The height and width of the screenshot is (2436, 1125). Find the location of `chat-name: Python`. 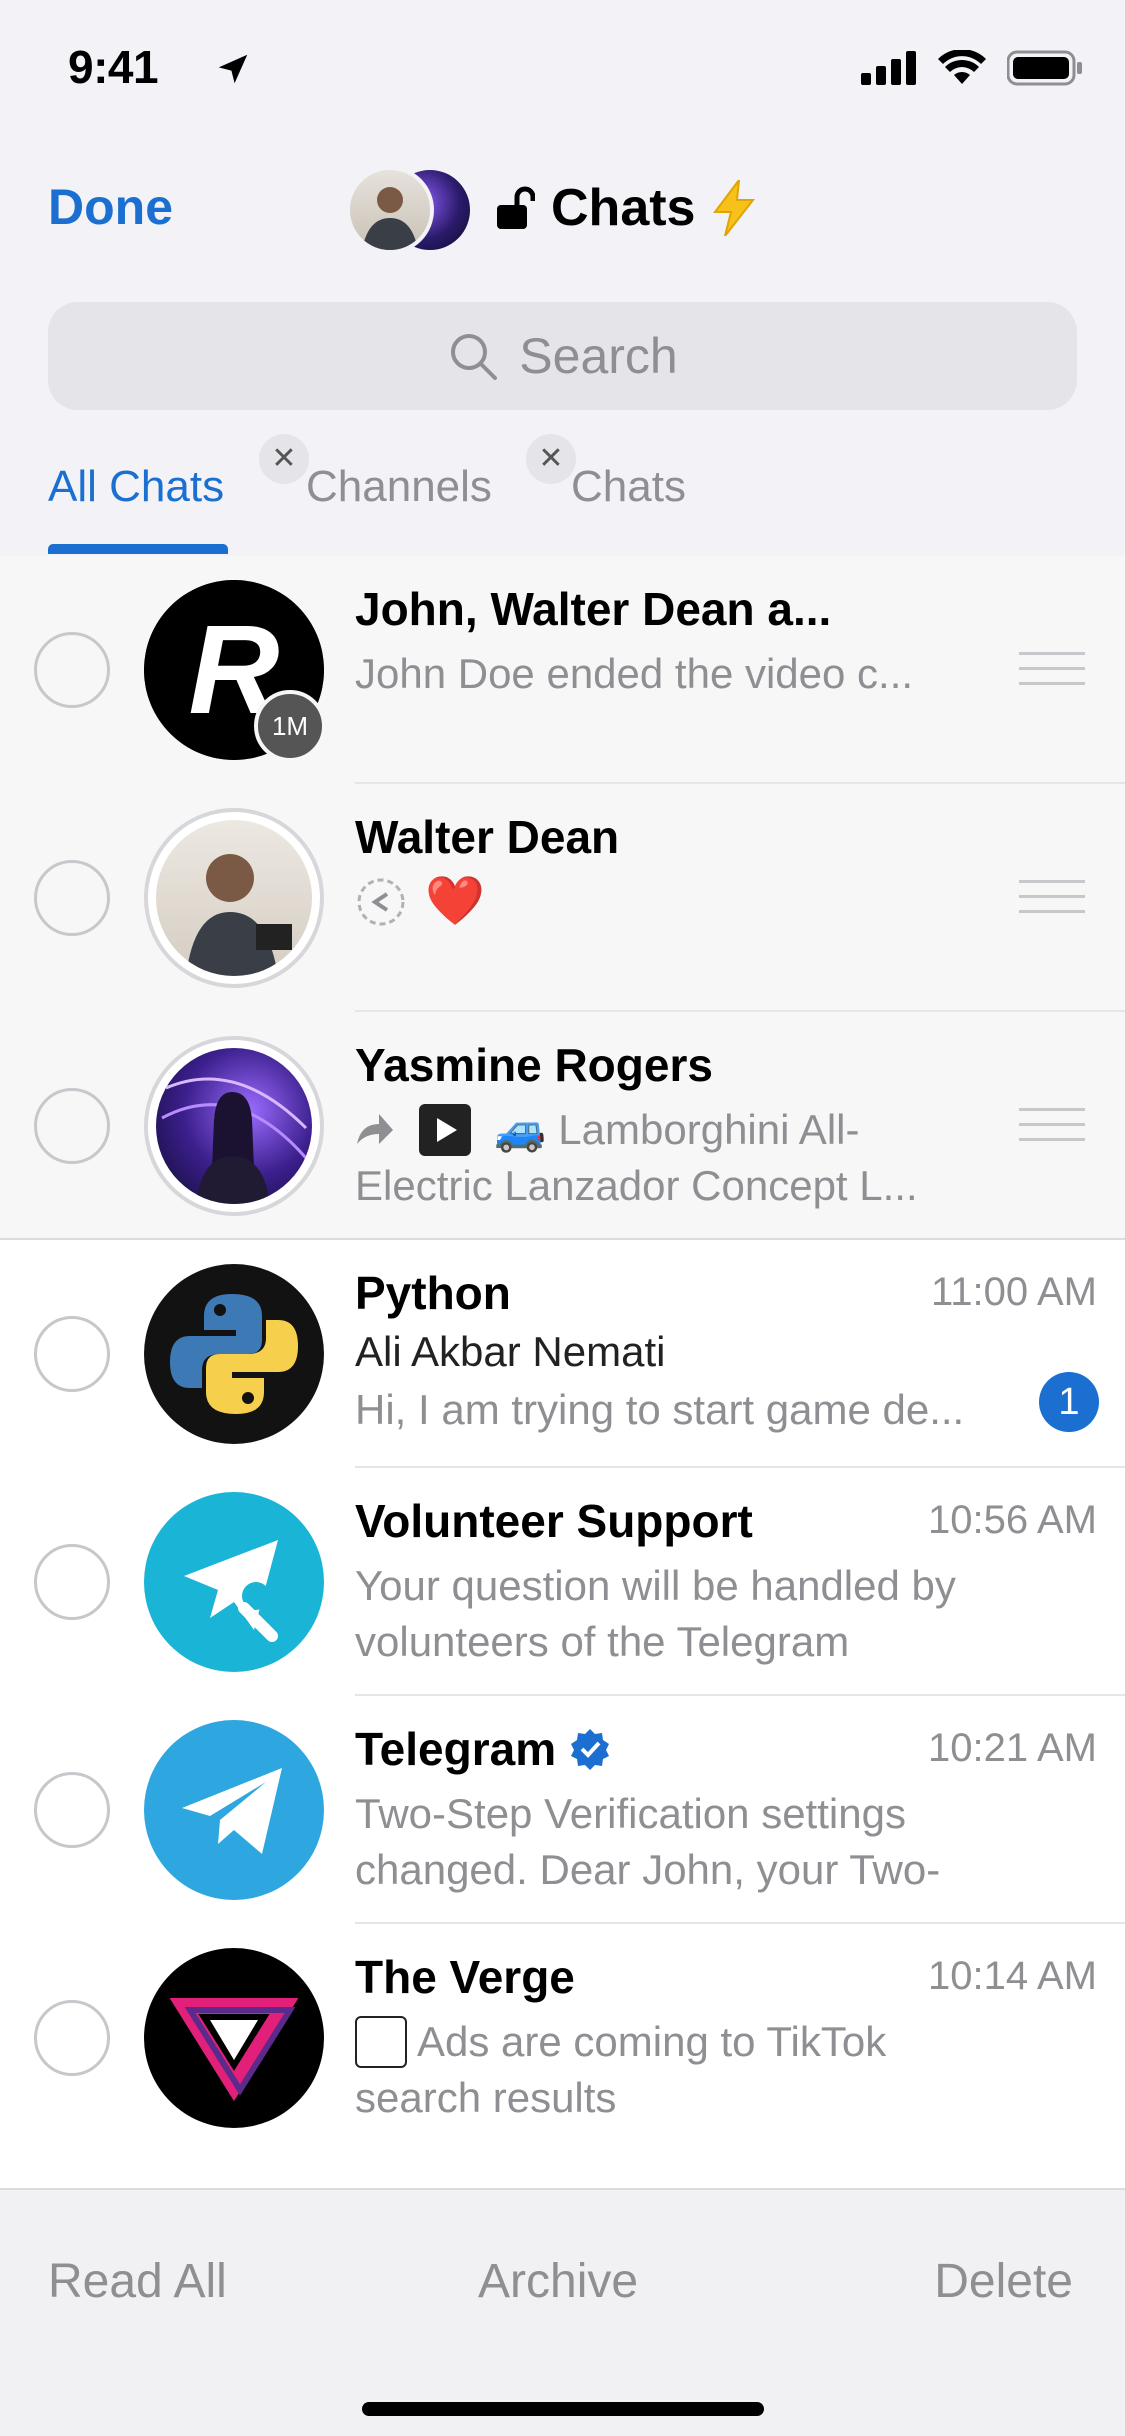

chat-name: Python is located at coordinates (433, 1293).